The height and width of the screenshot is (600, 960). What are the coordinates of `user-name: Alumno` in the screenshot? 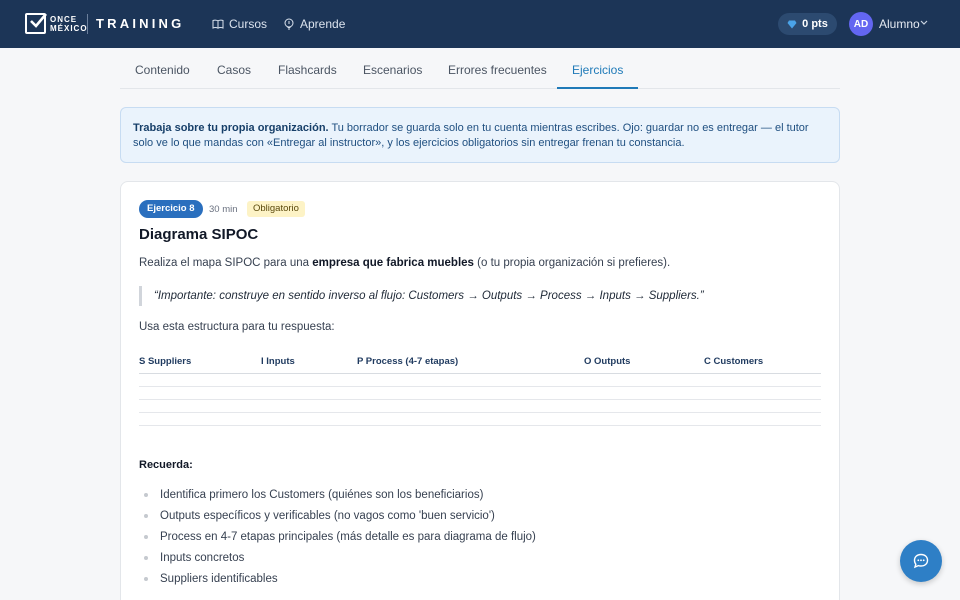 It's located at (899, 24).